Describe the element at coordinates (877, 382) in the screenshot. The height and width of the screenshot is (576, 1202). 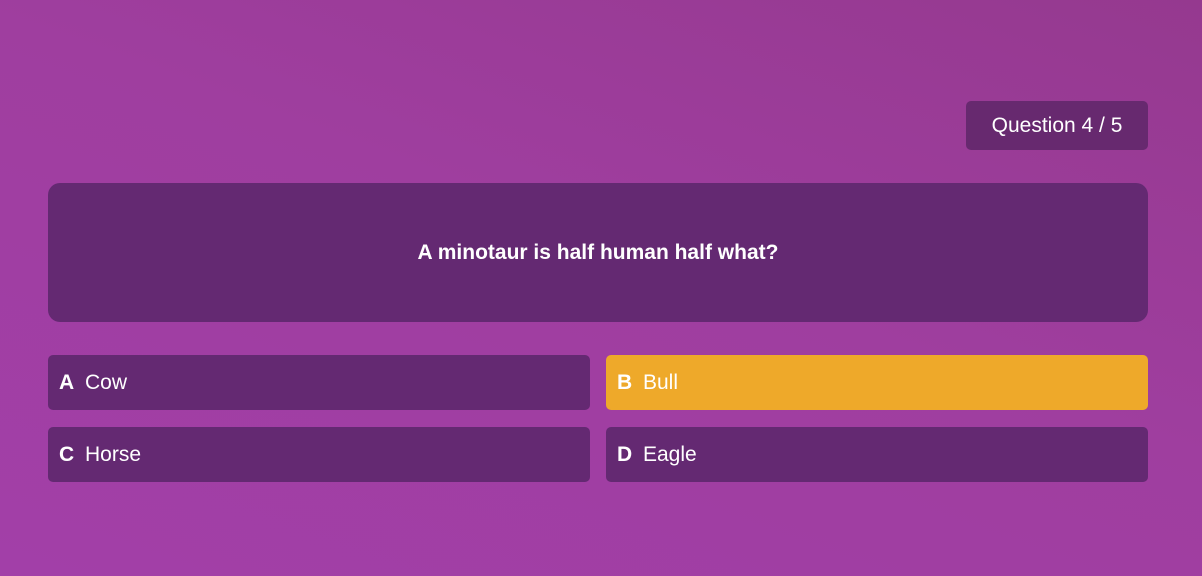
I see `answer-option-b: B Bull` at that location.